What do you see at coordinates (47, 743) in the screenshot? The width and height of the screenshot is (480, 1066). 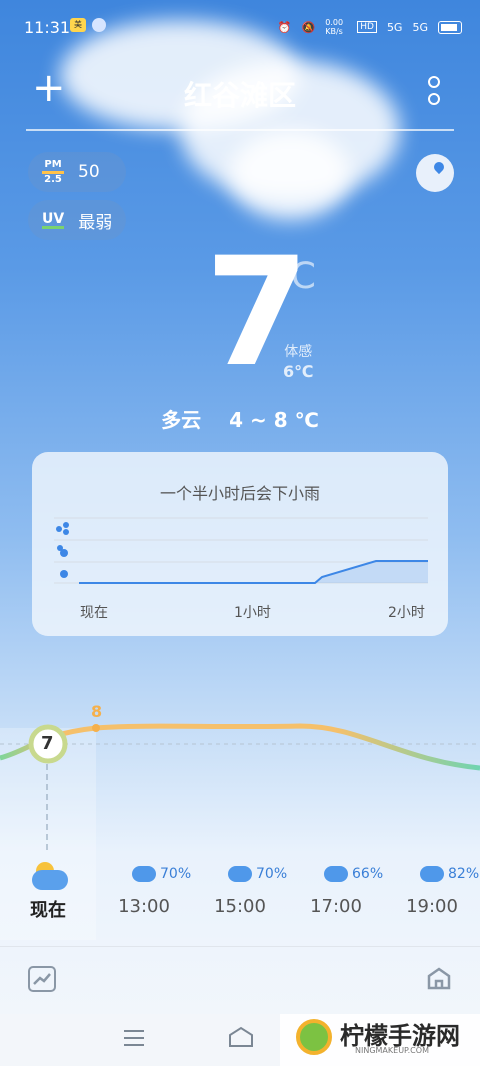 I see `now-temp-label: 7` at bounding box center [47, 743].